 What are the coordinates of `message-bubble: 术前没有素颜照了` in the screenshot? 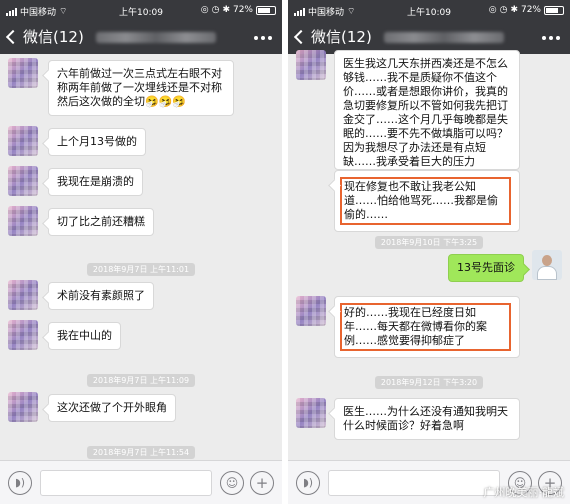 It's located at (101, 296).